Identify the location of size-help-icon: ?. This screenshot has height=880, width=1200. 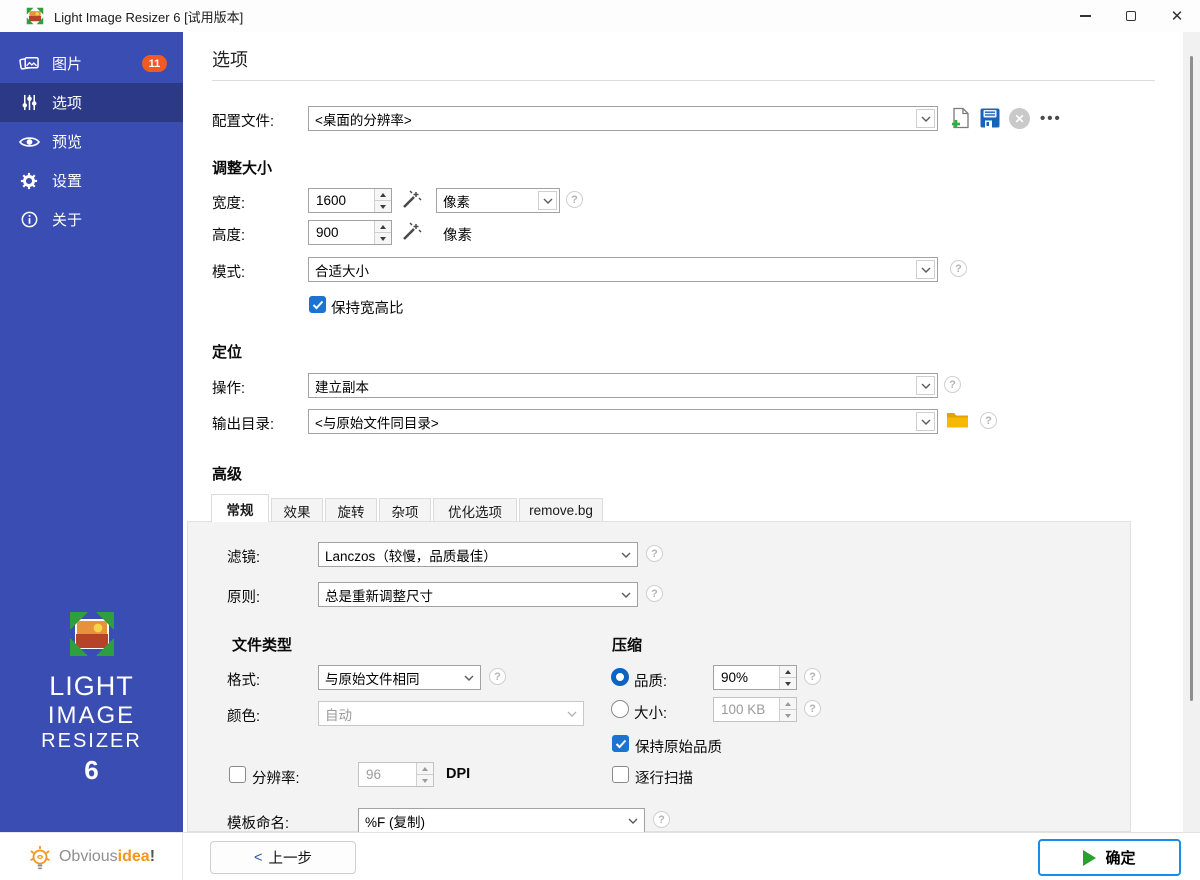
(812, 708).